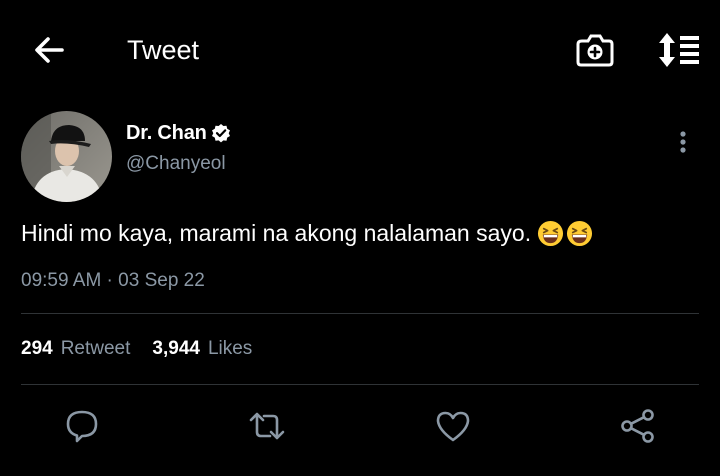 The width and height of the screenshot is (720, 476). I want to click on tweet-stats: 294 Retweet 3,944 Likes, so click(136, 349).